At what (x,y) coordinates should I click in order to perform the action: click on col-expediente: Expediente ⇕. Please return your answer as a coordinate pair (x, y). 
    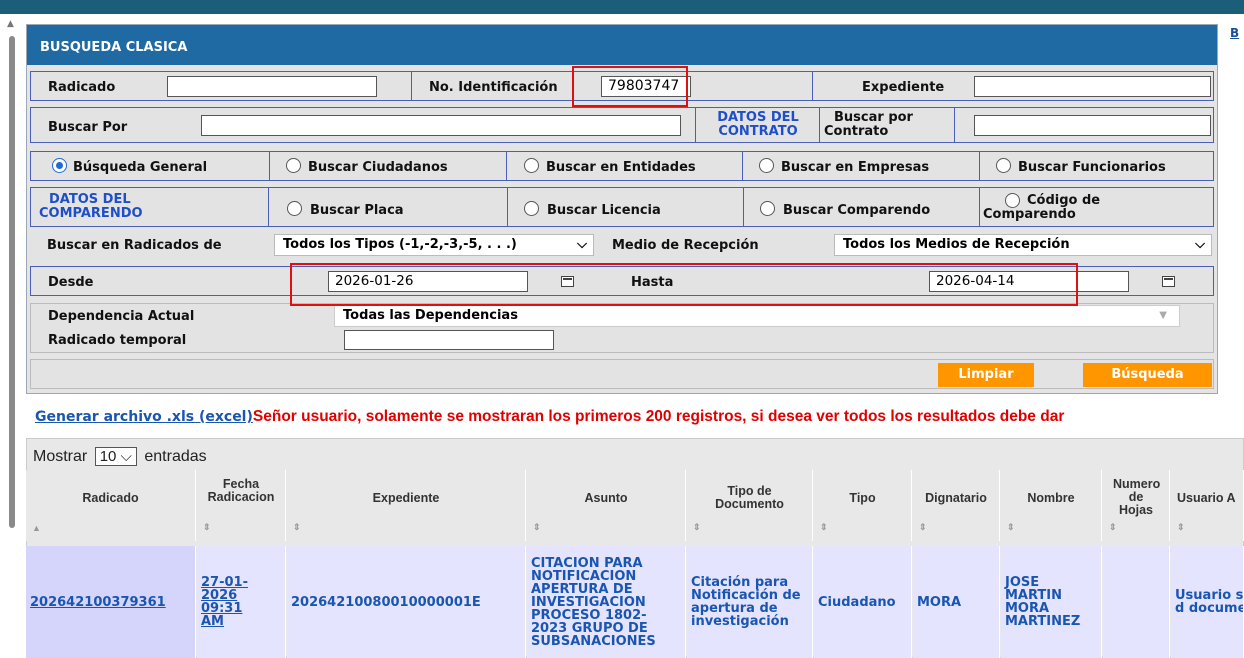
    Looking at the image, I should click on (406, 505).